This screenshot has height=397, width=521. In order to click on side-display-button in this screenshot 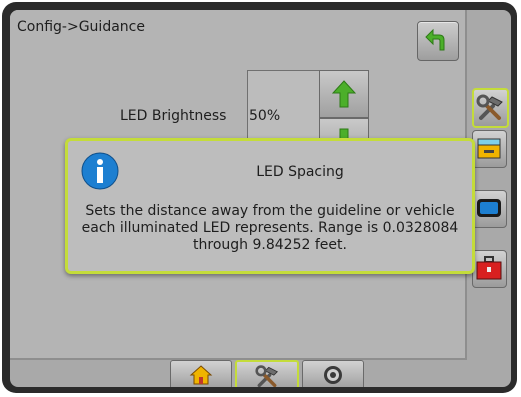, I will do `click(489, 209)`.